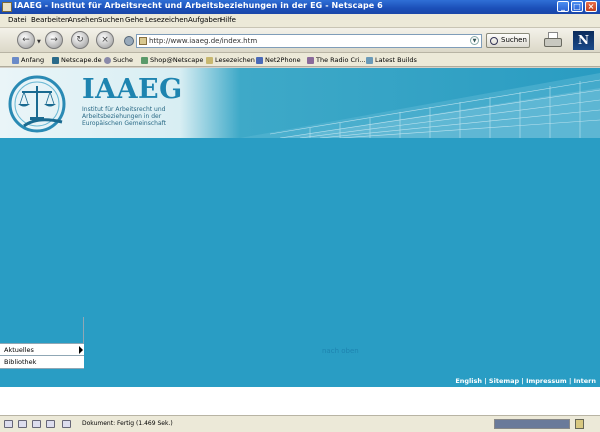 The image size is (600, 432). I want to click on progress-bar, so click(532, 424).